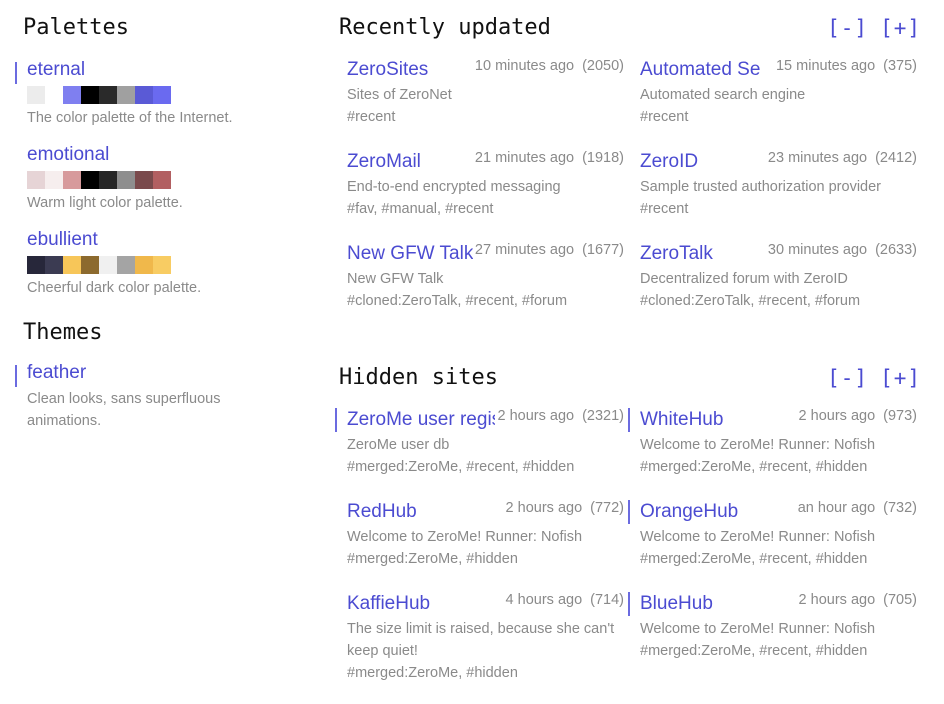  What do you see at coordinates (689, 512) in the screenshot?
I see `site-name: OrangeHub` at bounding box center [689, 512].